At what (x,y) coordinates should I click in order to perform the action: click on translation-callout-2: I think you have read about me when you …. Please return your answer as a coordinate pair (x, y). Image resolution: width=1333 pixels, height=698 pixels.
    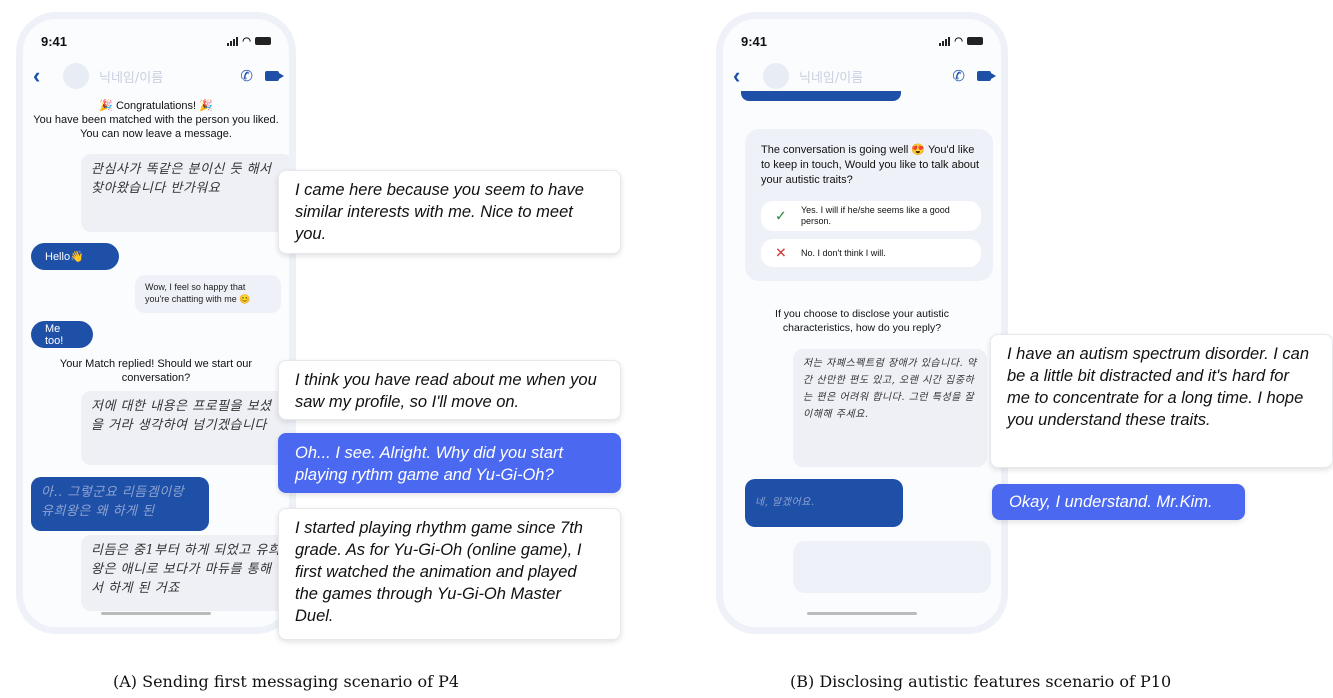
    Looking at the image, I should click on (449, 390).